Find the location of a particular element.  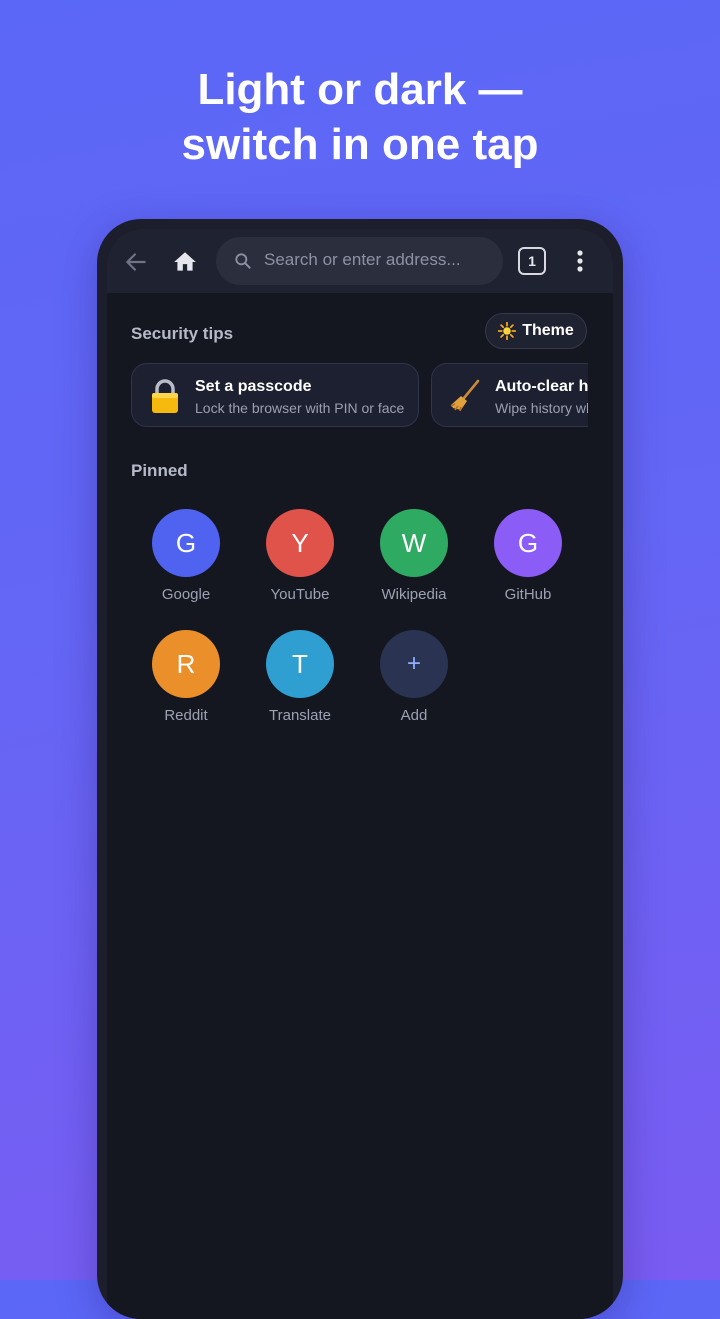

browser-toolbar: Search or enter address... 1 is located at coordinates (360, 261).